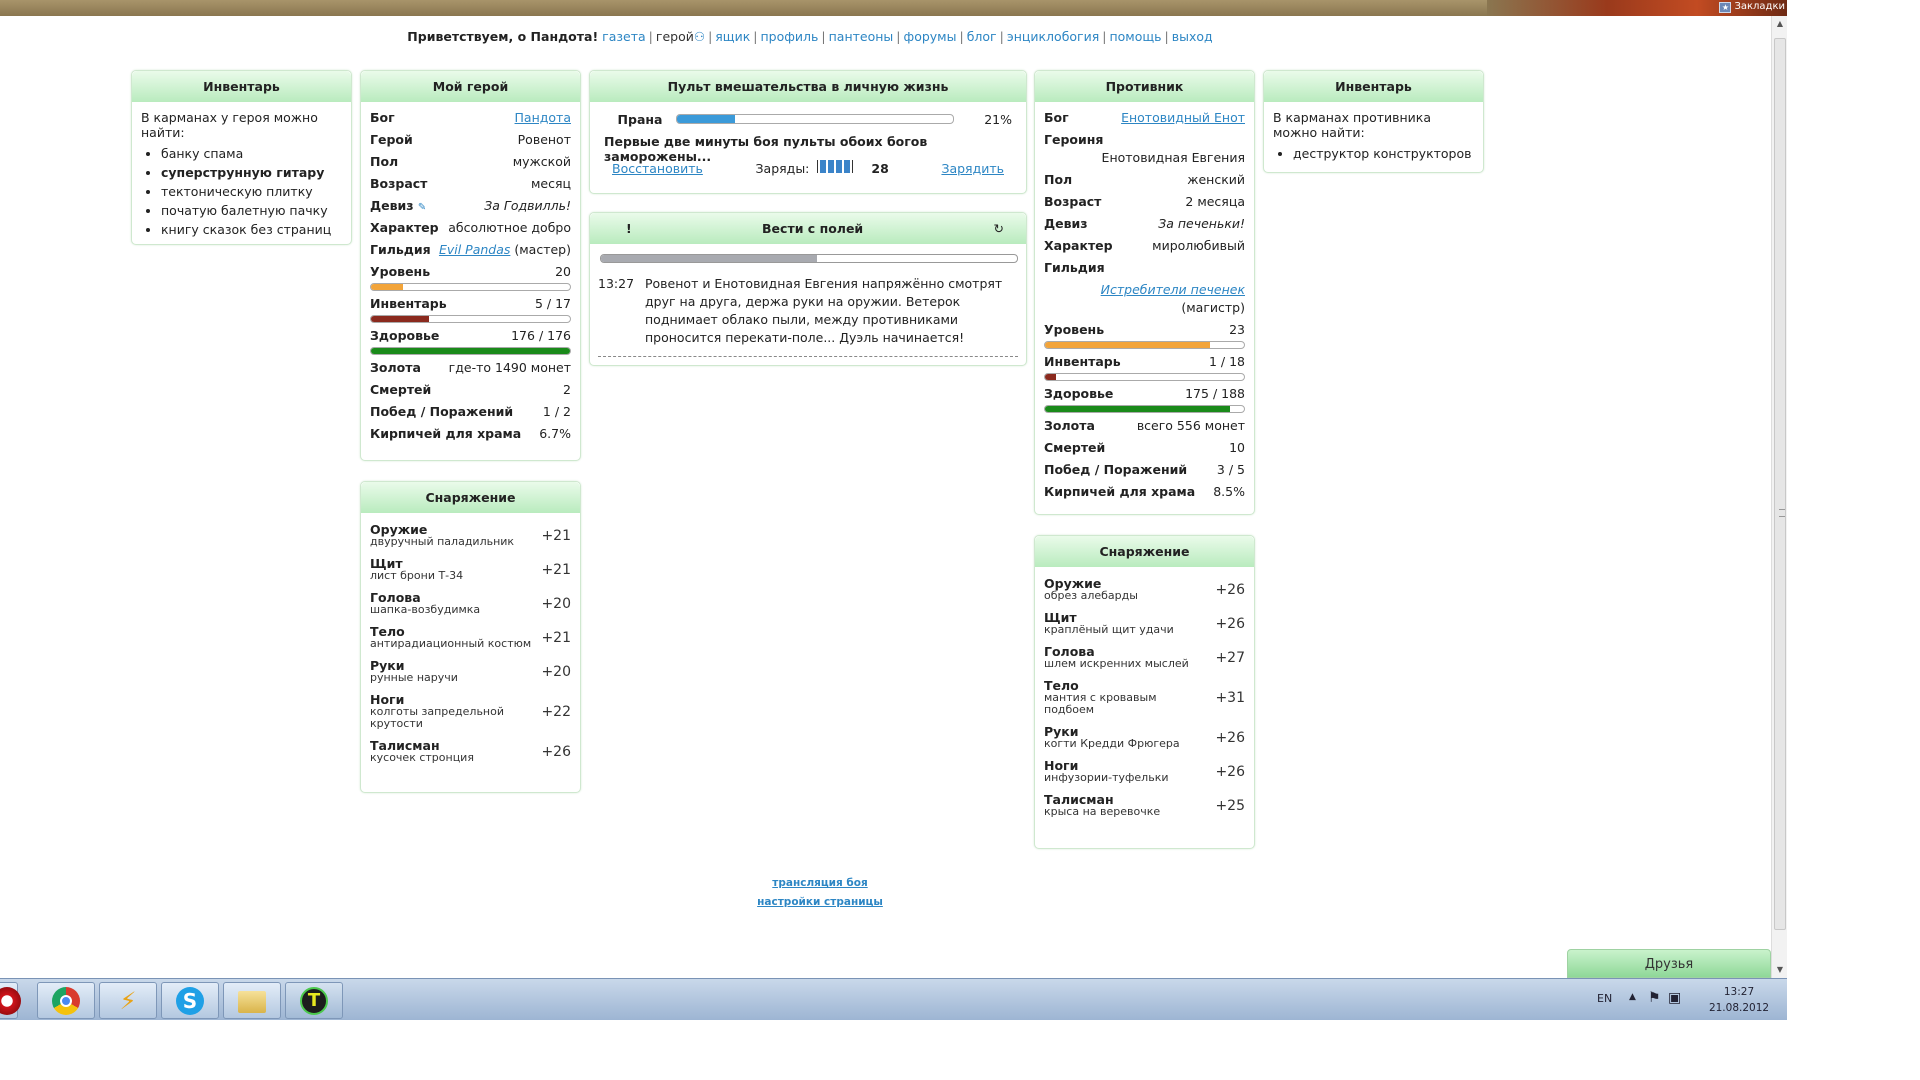  What do you see at coordinates (251, 229) in the screenshot?
I see `inventory-item: книгу сказок без страниц` at bounding box center [251, 229].